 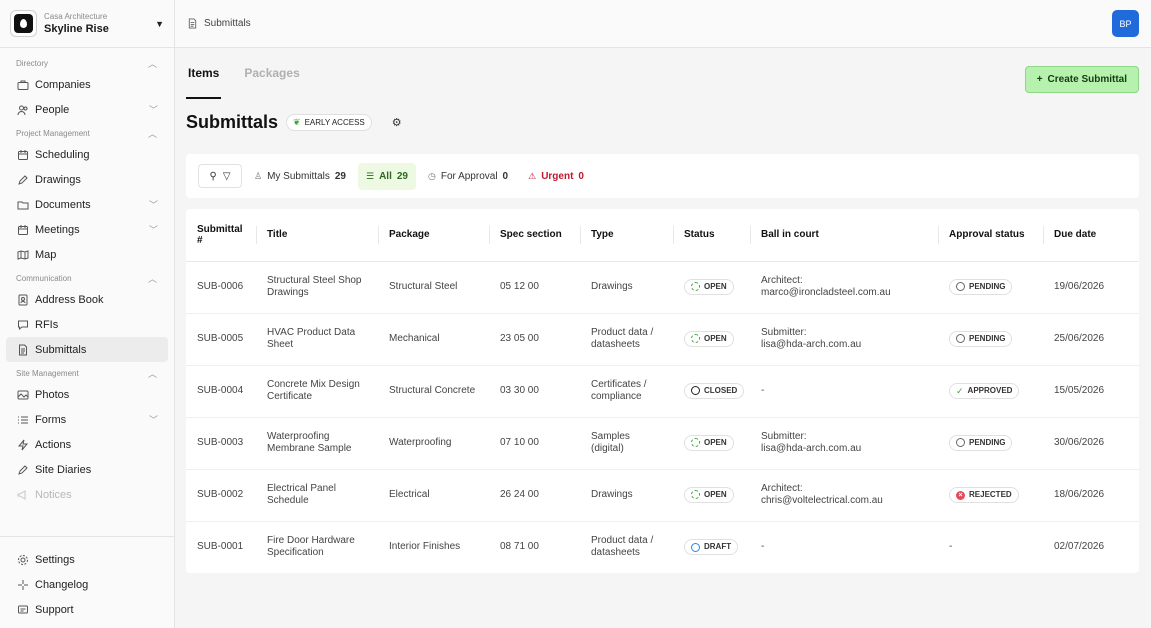 I want to click on filter-urgent: ⚠ Urgent 0, so click(x=556, y=176).